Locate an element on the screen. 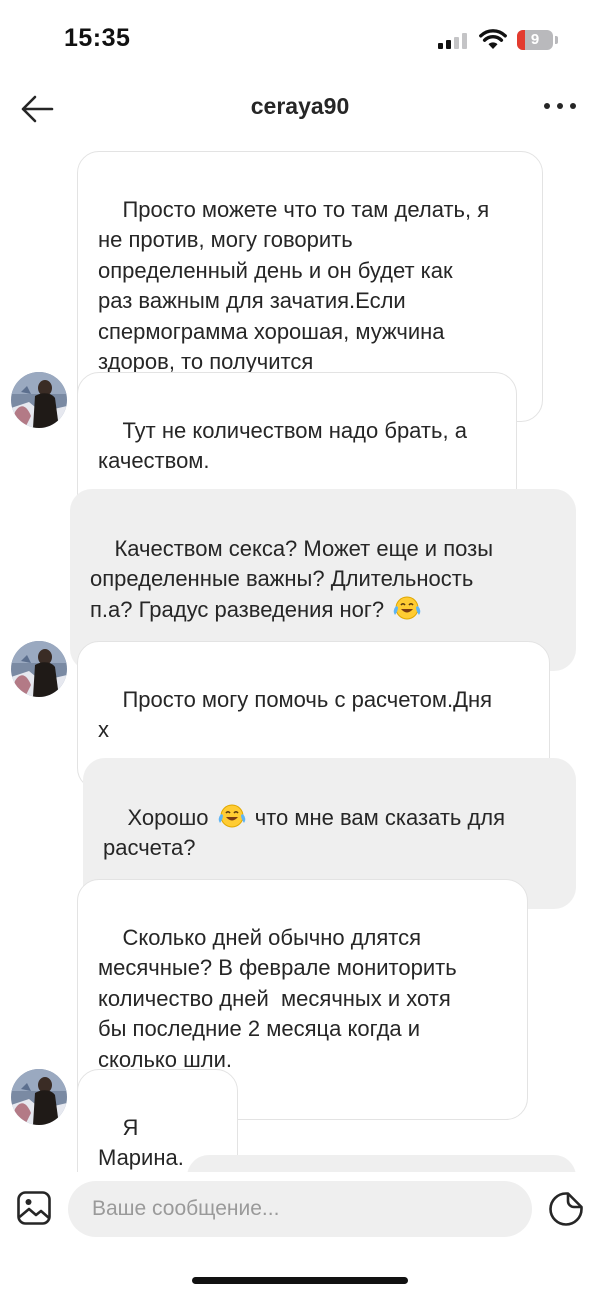 Image resolution: width=600 pixels, height=1297 pixels. home-indicator is located at coordinates (300, 1280).